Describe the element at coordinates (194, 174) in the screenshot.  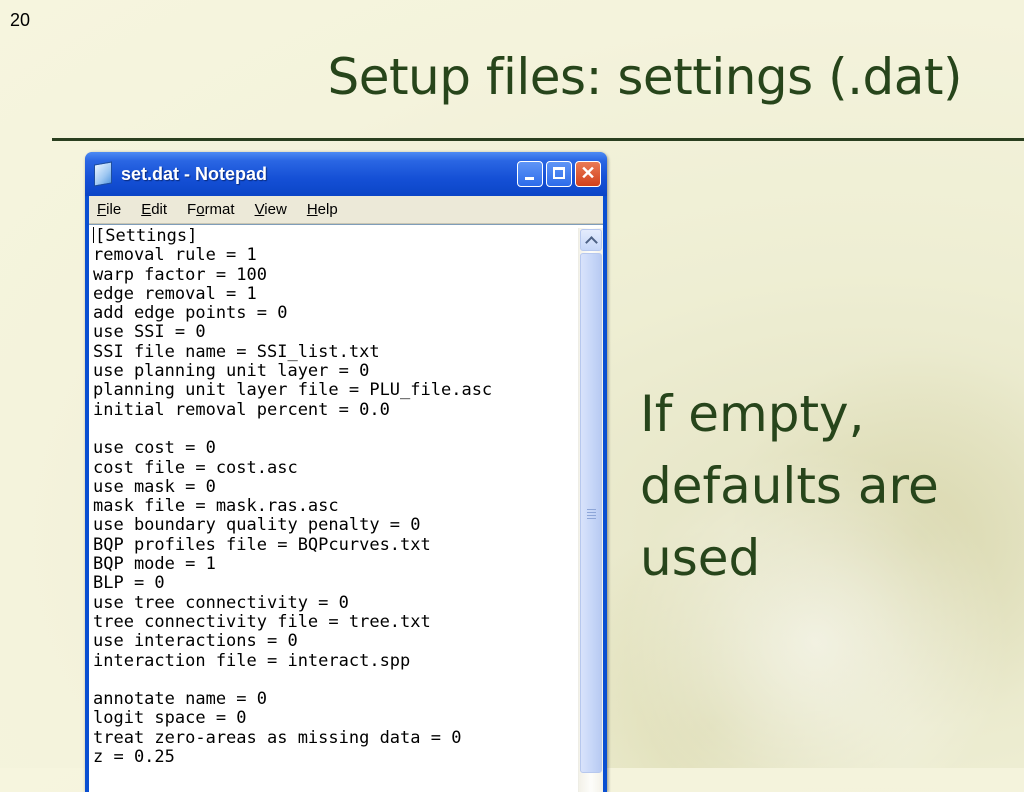
I see `window-title: set.dat - Notepad` at that location.